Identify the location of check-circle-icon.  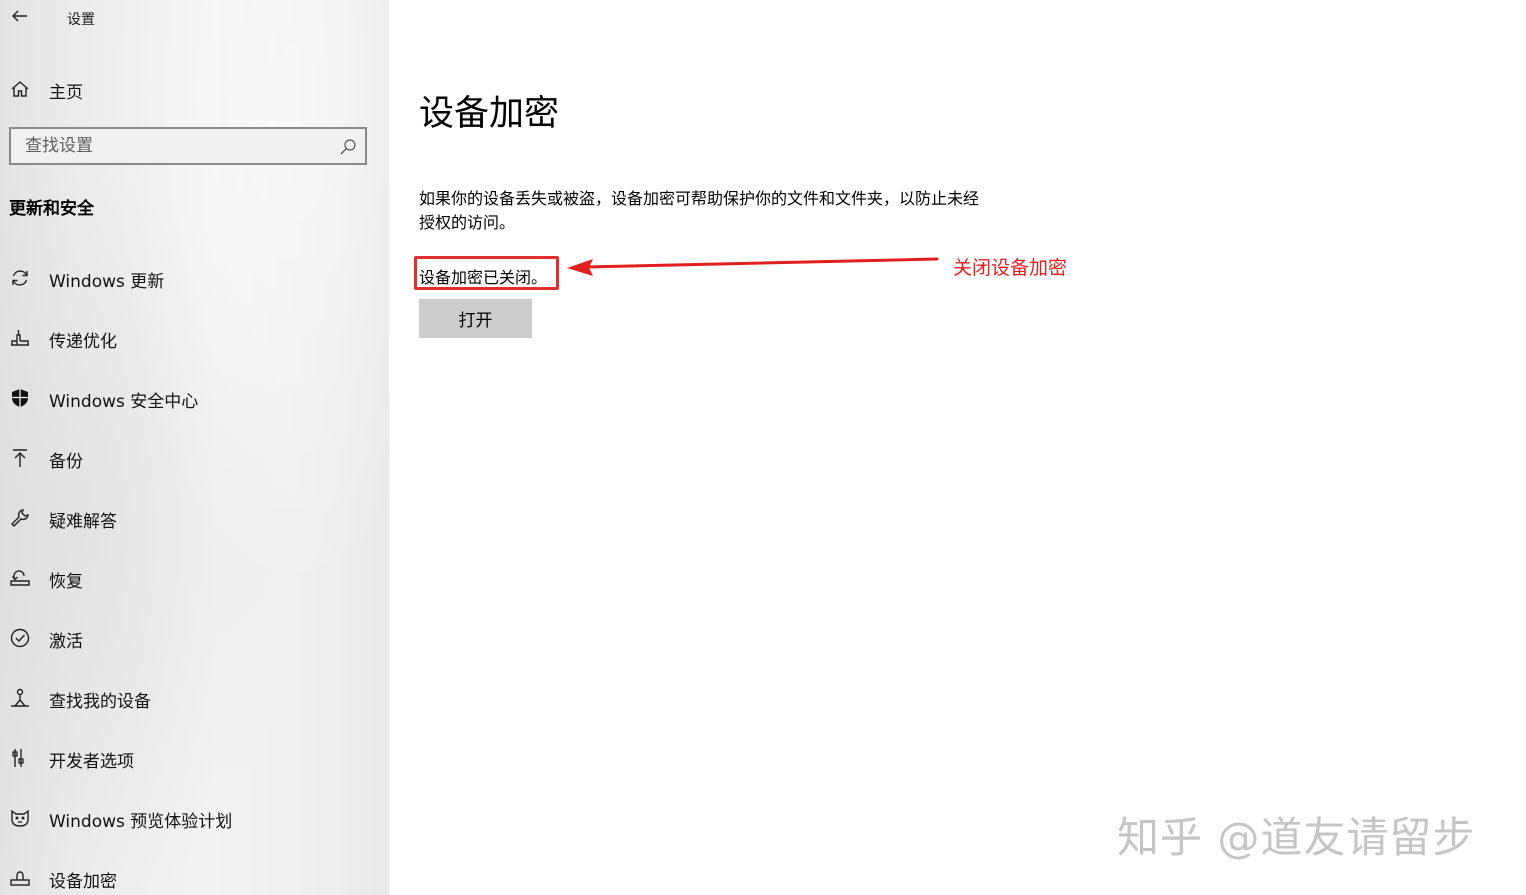
(20, 638).